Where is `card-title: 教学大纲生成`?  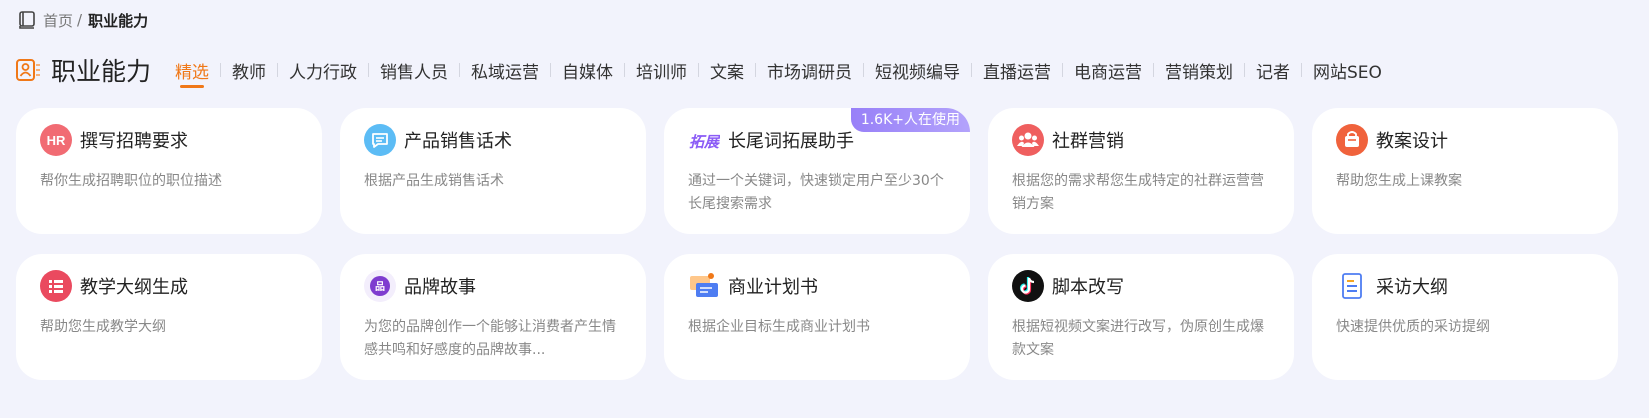 card-title: 教学大纲生成 is located at coordinates (134, 287).